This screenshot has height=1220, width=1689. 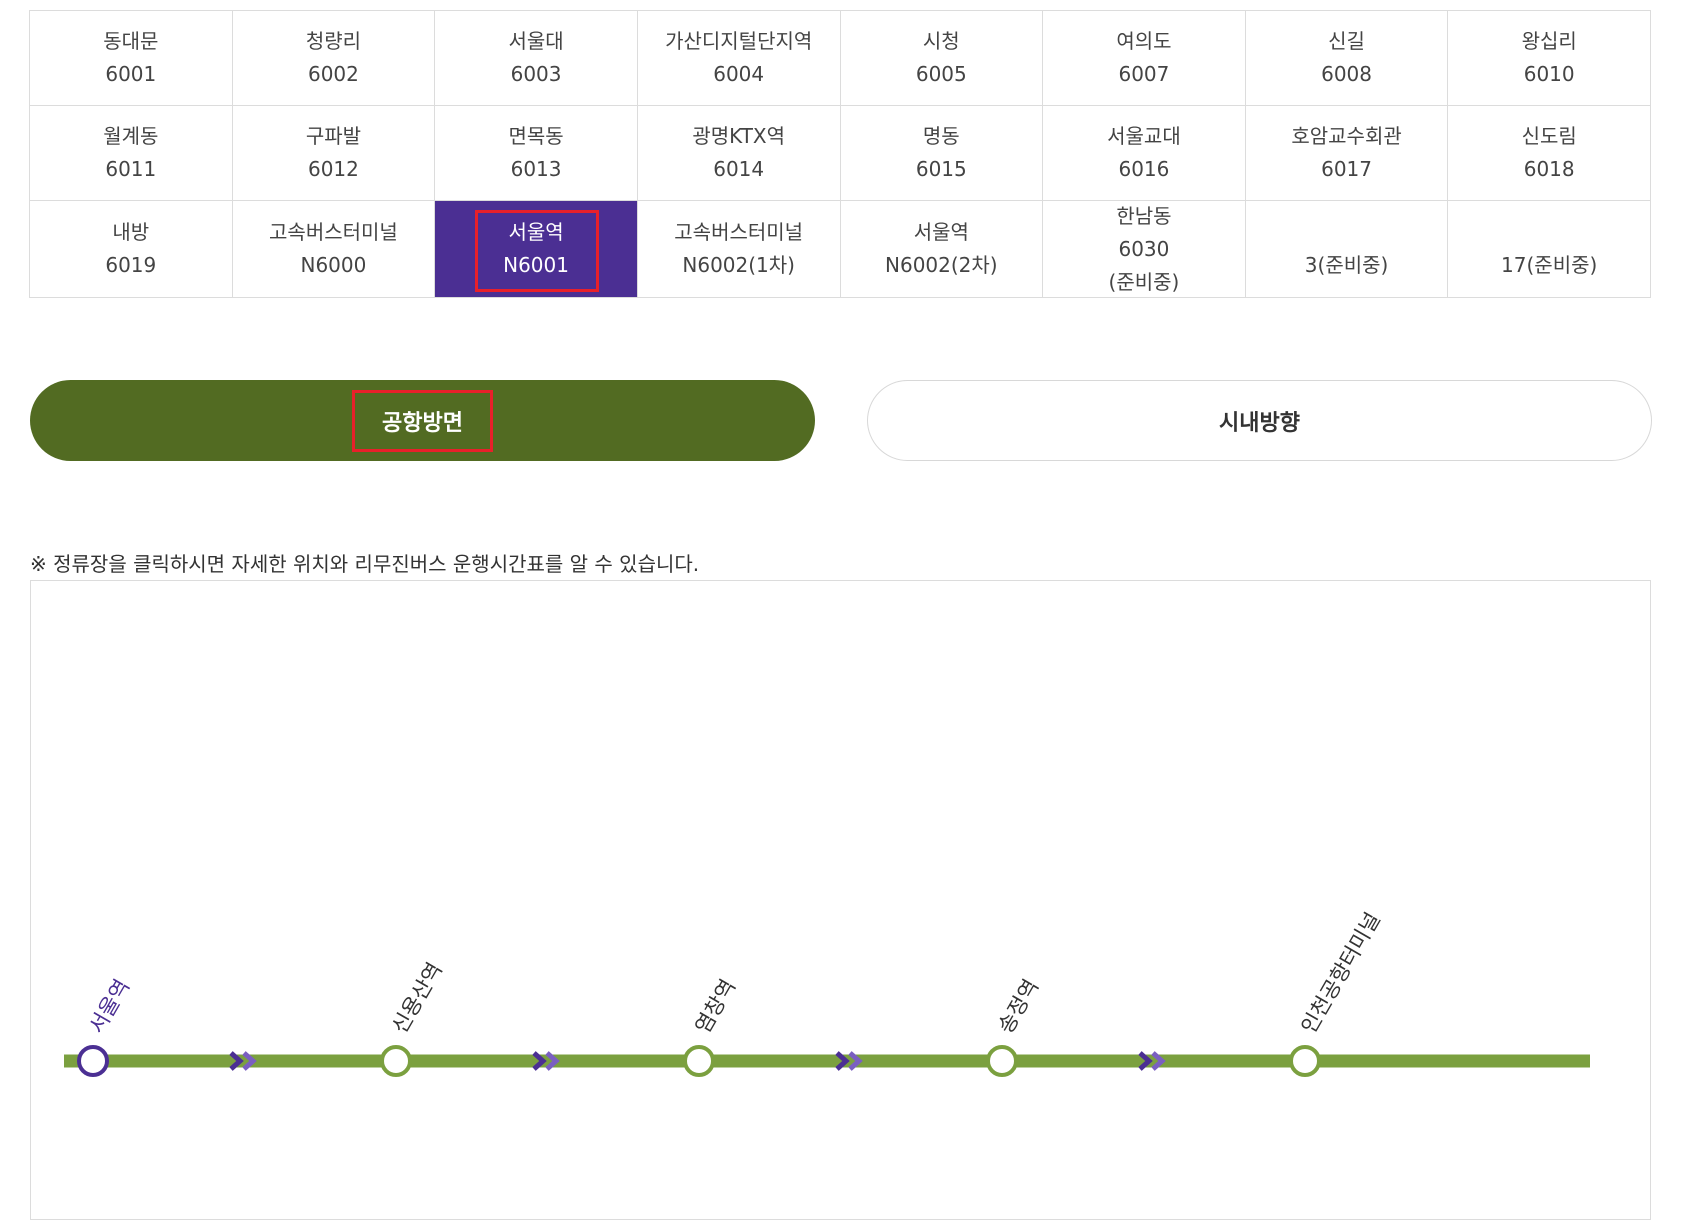 I want to click on route-cell: 면목동 6013, so click(x=536, y=153).